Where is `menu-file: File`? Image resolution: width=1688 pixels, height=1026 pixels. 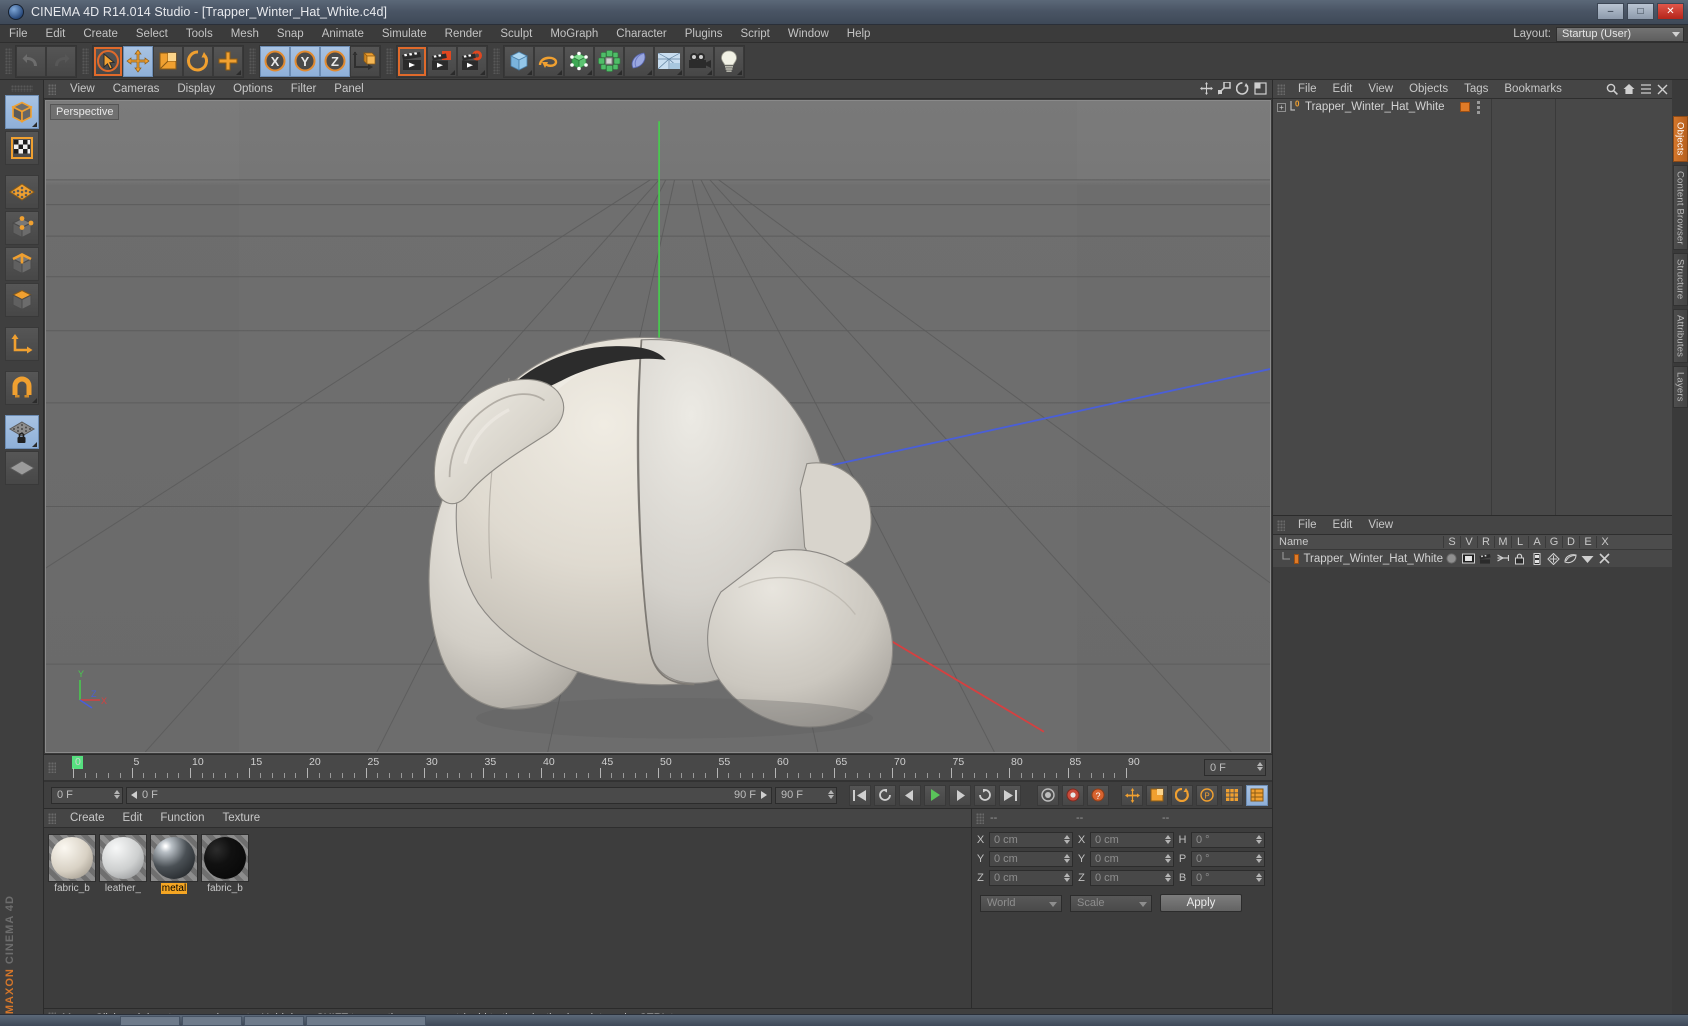
menu-file: File is located at coordinates (18, 34).